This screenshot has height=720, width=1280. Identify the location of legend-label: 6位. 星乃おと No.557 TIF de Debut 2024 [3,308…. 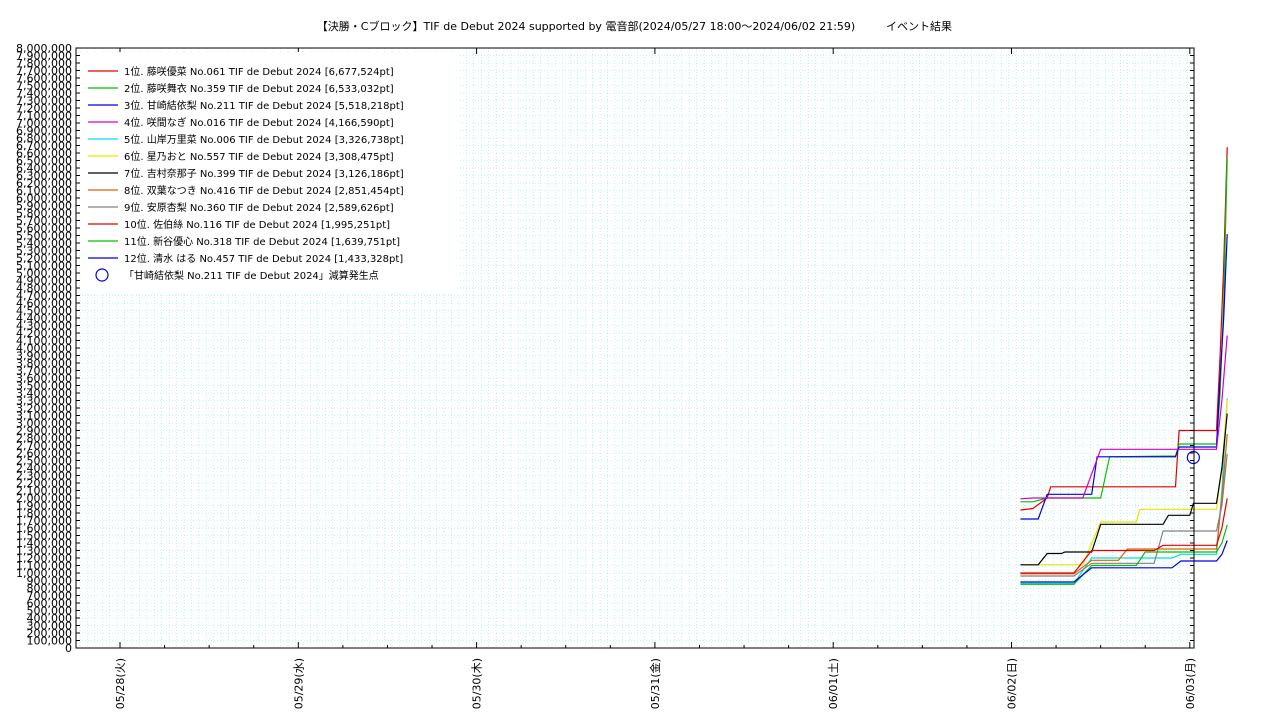
(259, 156).